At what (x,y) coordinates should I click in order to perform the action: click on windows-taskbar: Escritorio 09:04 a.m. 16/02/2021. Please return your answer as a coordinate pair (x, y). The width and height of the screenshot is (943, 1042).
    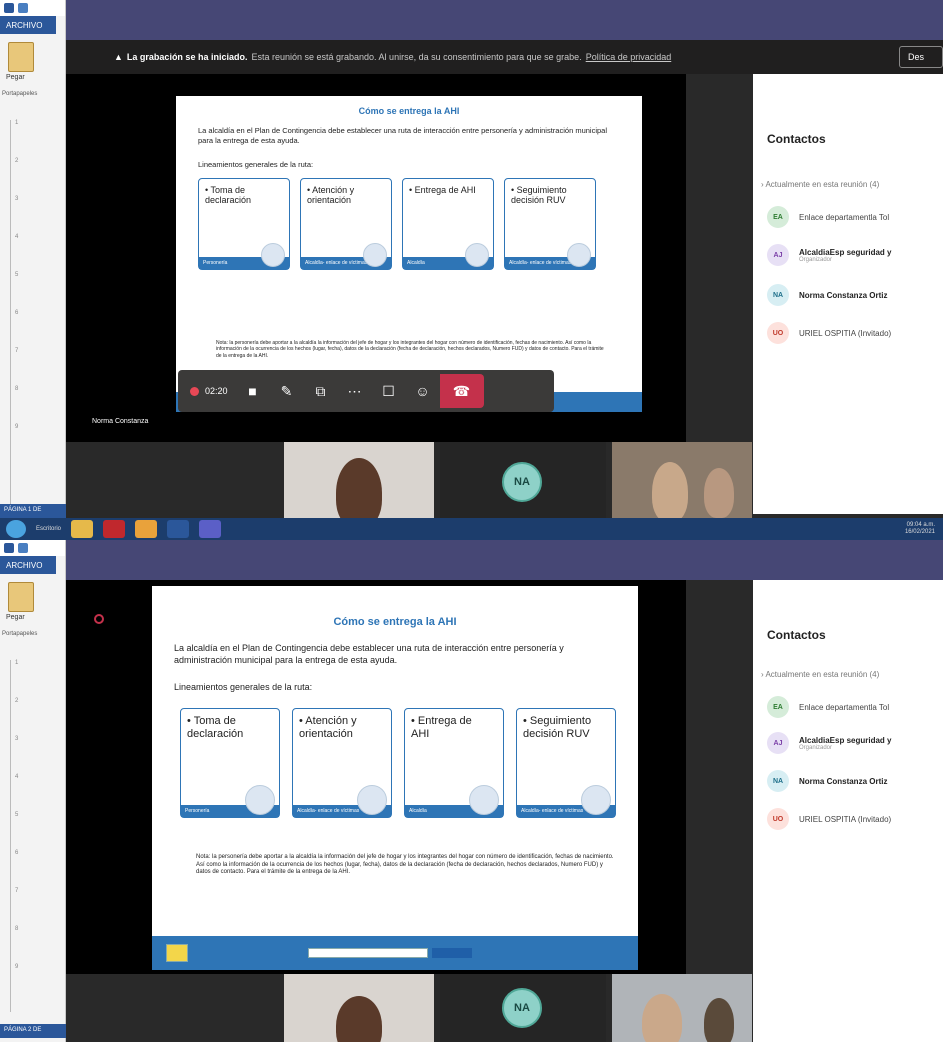
    Looking at the image, I should click on (471, 529).